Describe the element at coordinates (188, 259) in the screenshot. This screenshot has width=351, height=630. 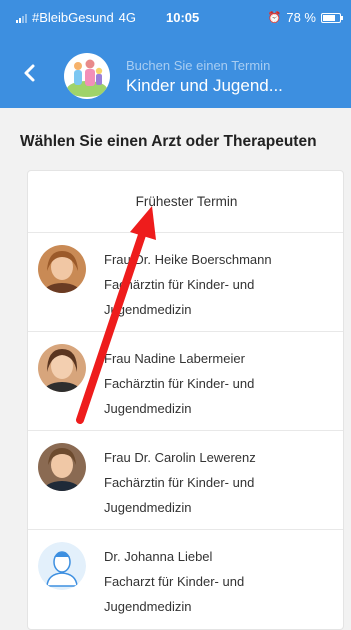
I see `doctor-name: Frau Dr. Heike Boerschmann` at that location.